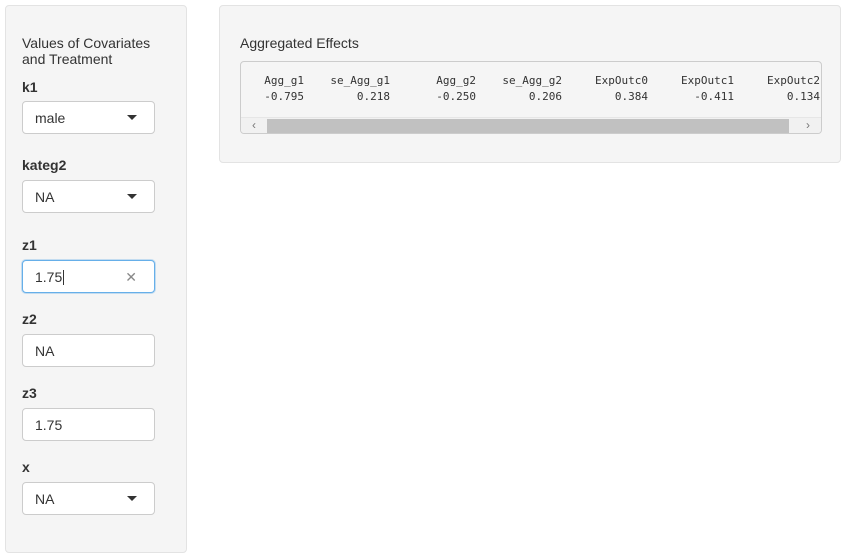 The height and width of the screenshot is (557, 851). I want to click on table-header-cell: se_Agg_g2, so click(532, 80).